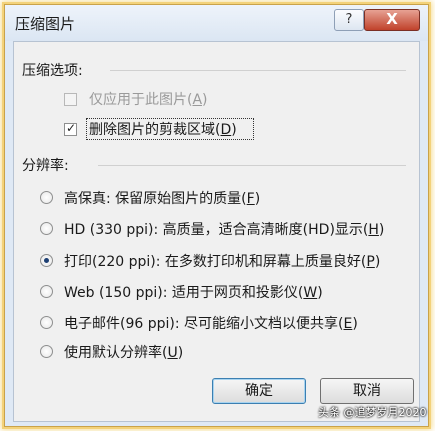 The width and height of the screenshot is (435, 431). I want to click on only-this-picture-label: 仅应用于此图片(A), so click(148, 100).